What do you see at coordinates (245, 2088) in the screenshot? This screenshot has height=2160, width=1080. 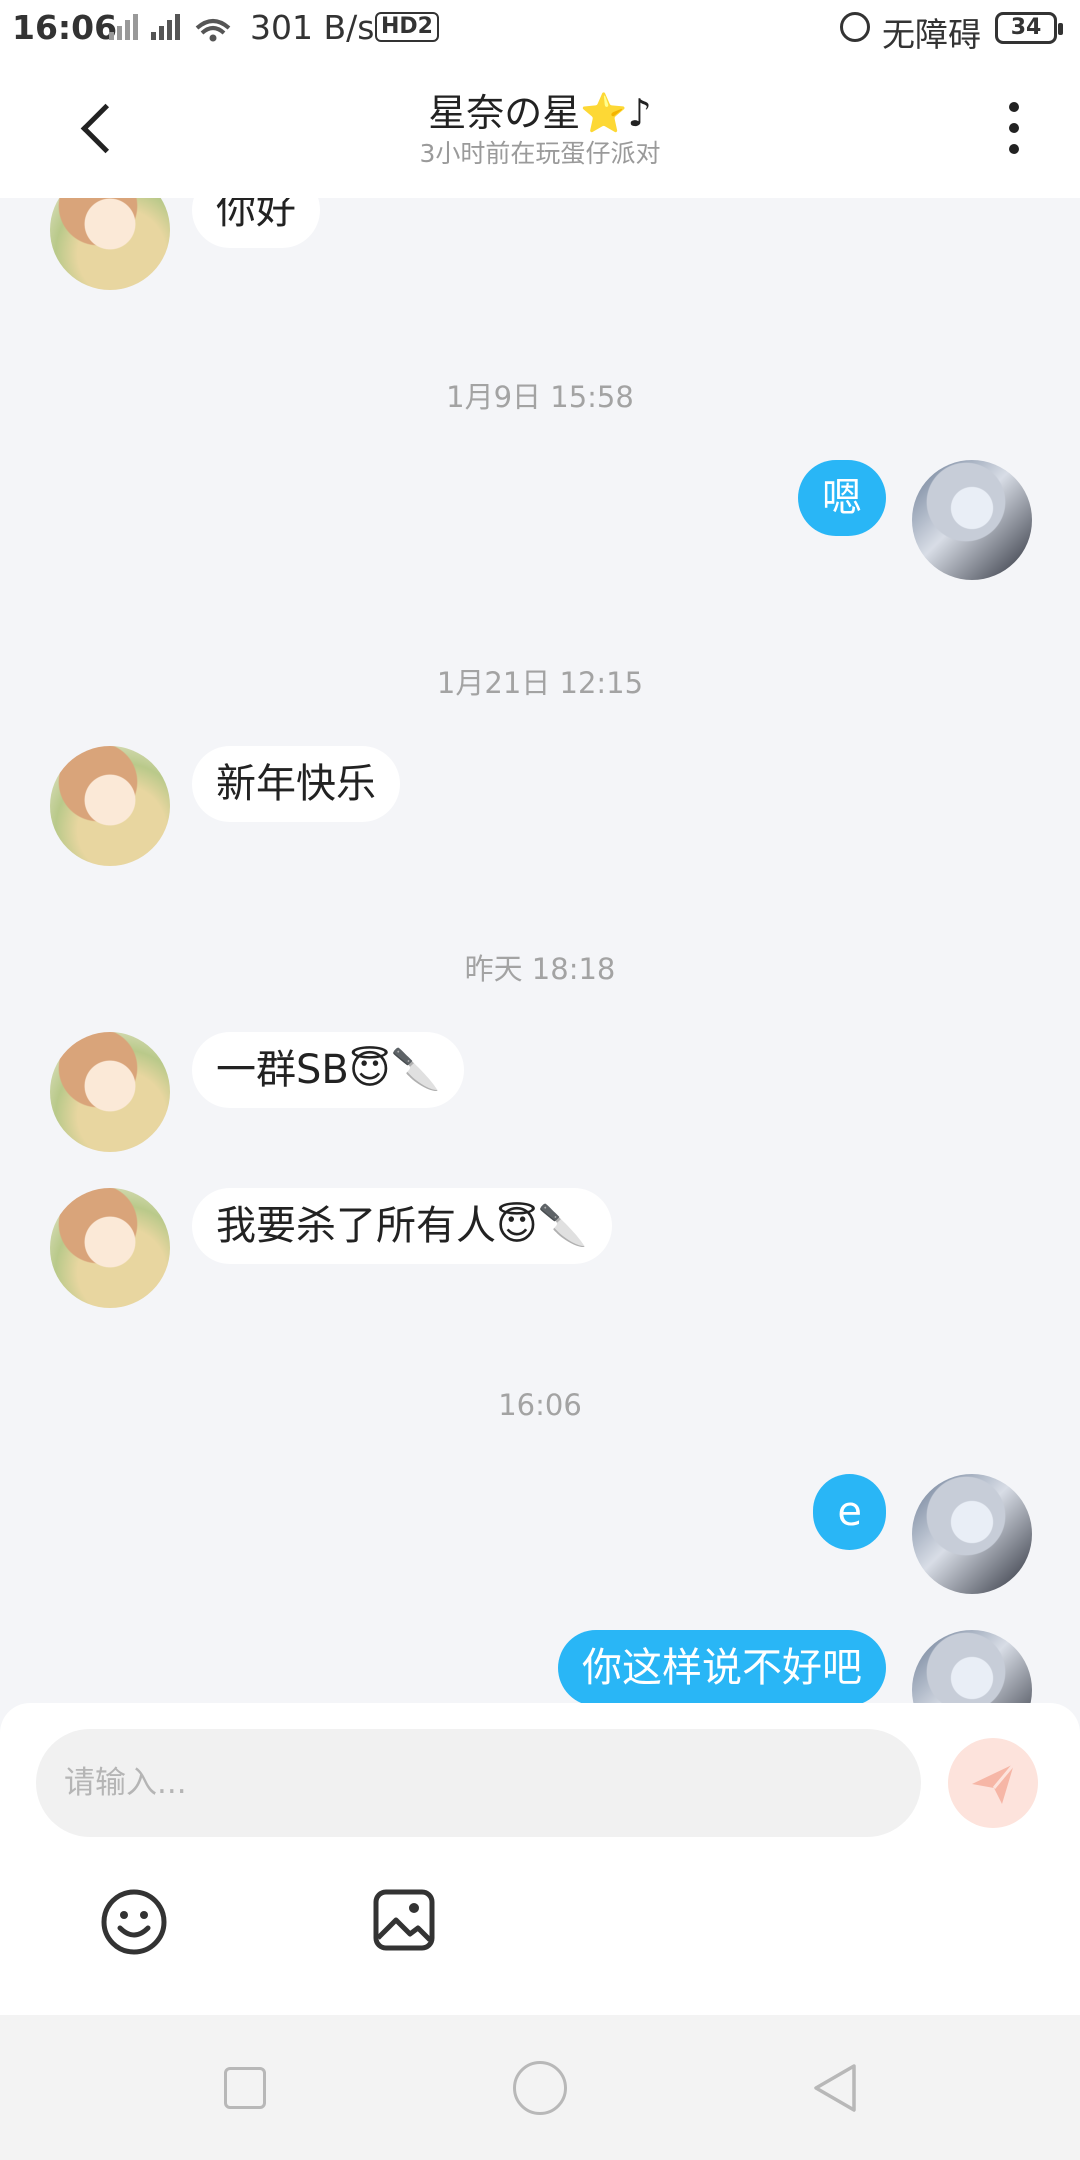 I see `recents-button` at bounding box center [245, 2088].